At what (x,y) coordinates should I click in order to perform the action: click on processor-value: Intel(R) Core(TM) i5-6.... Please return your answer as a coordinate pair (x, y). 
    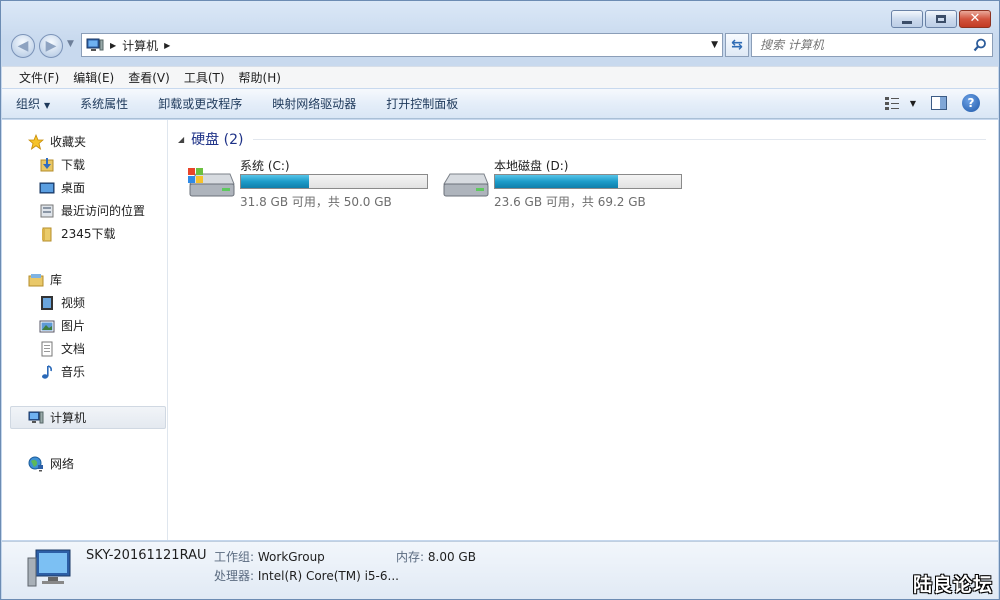
    Looking at the image, I should click on (328, 576).